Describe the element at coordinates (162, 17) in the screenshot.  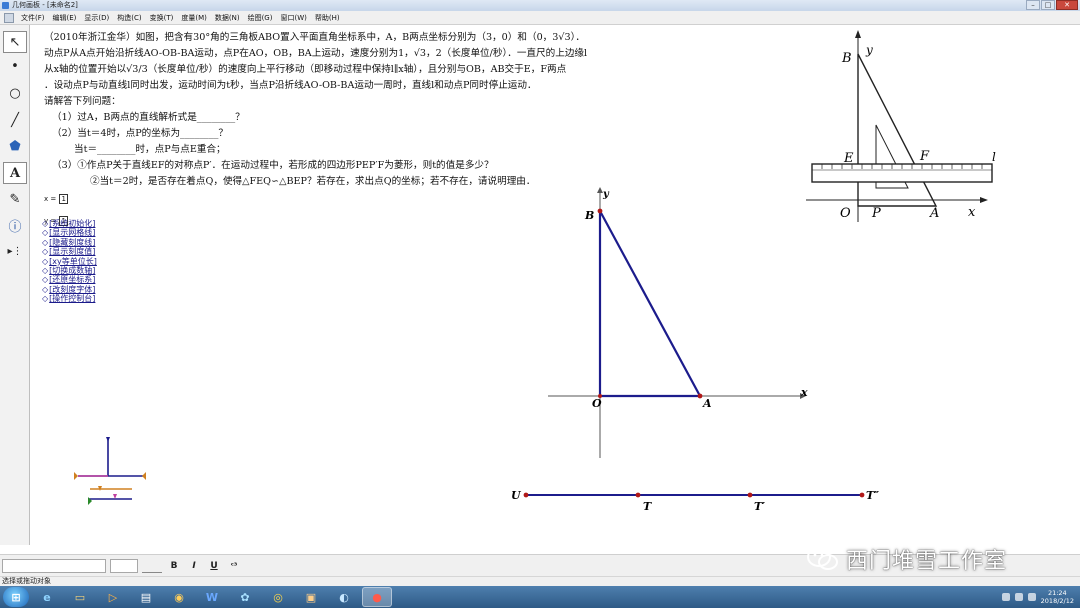
I see `menu-transform: 变换(T)` at that location.